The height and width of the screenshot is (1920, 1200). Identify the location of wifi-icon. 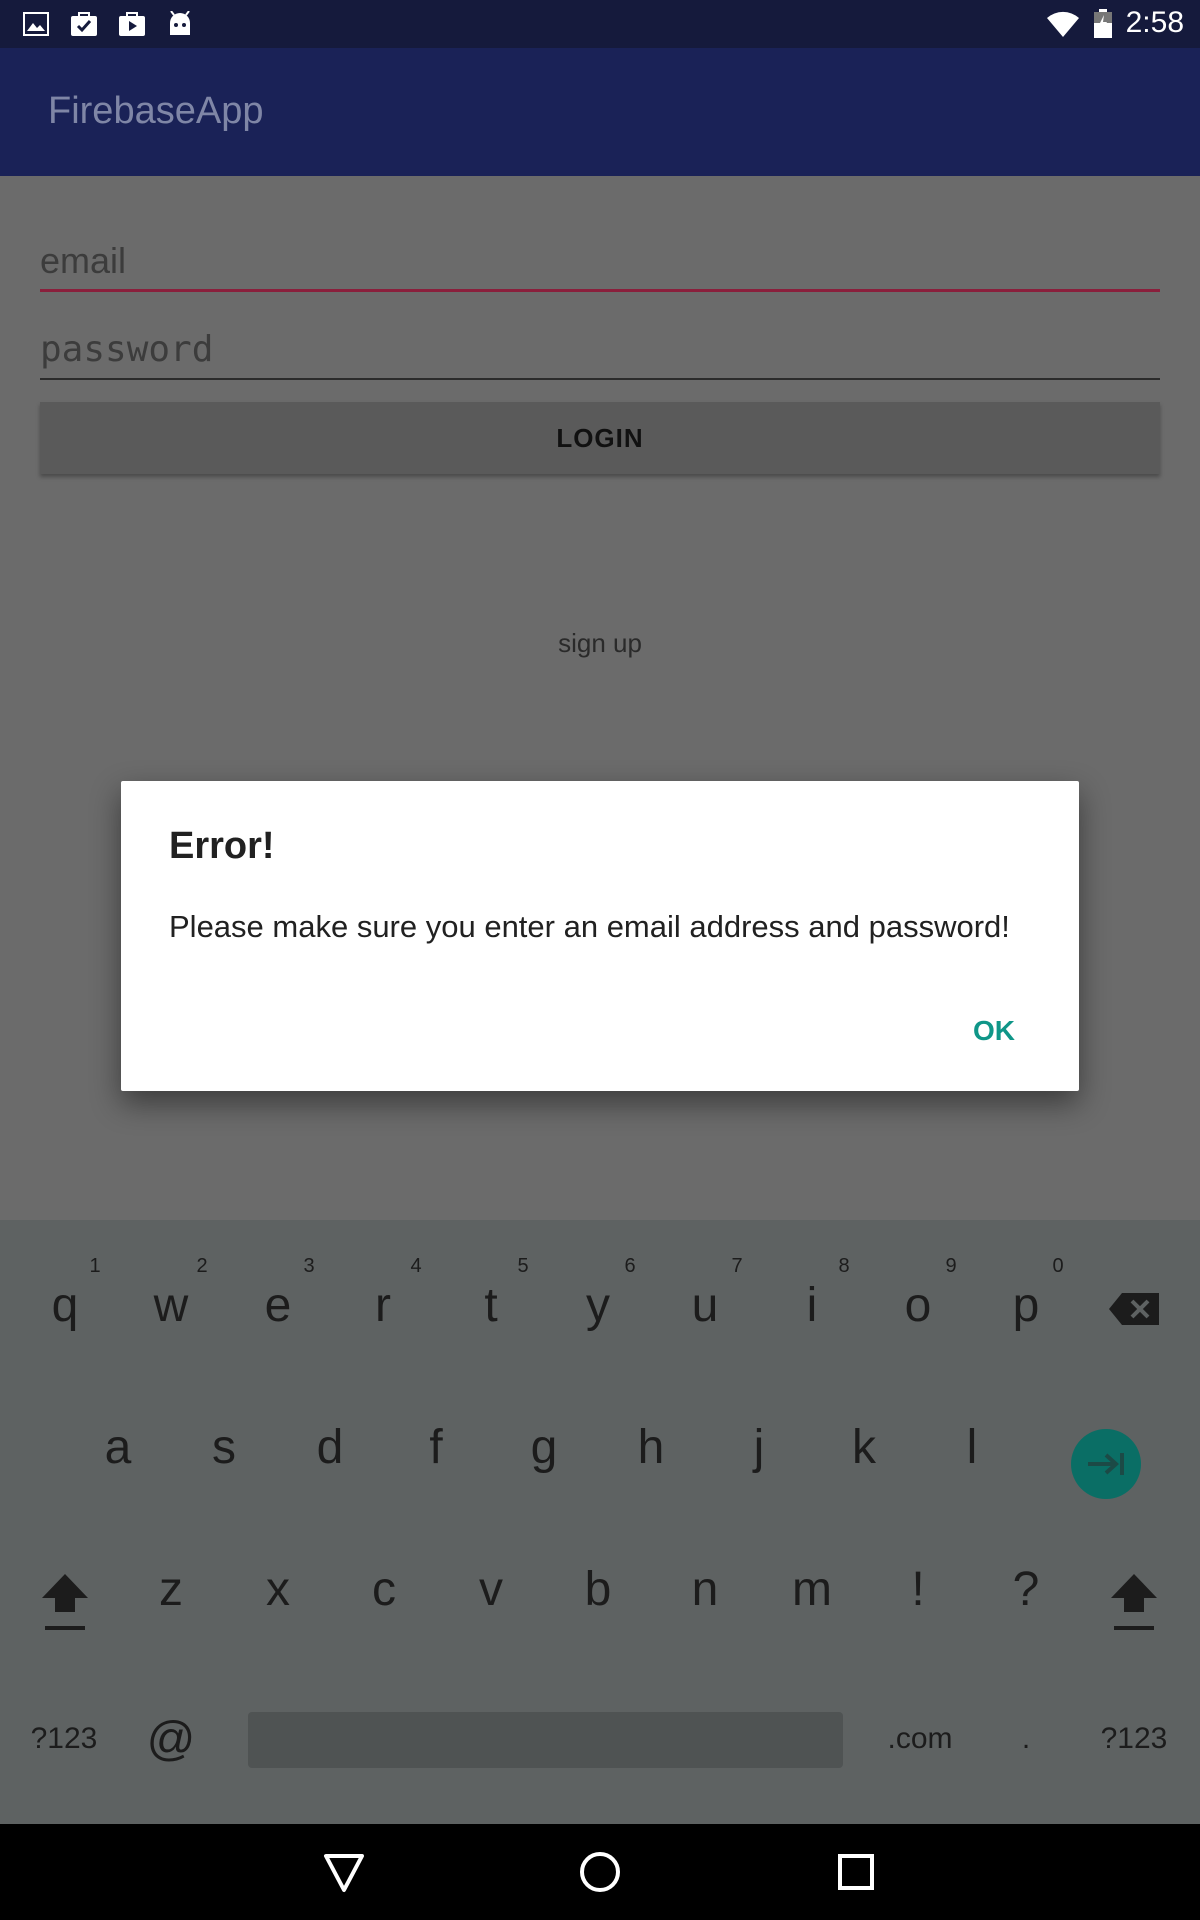
(1063, 24).